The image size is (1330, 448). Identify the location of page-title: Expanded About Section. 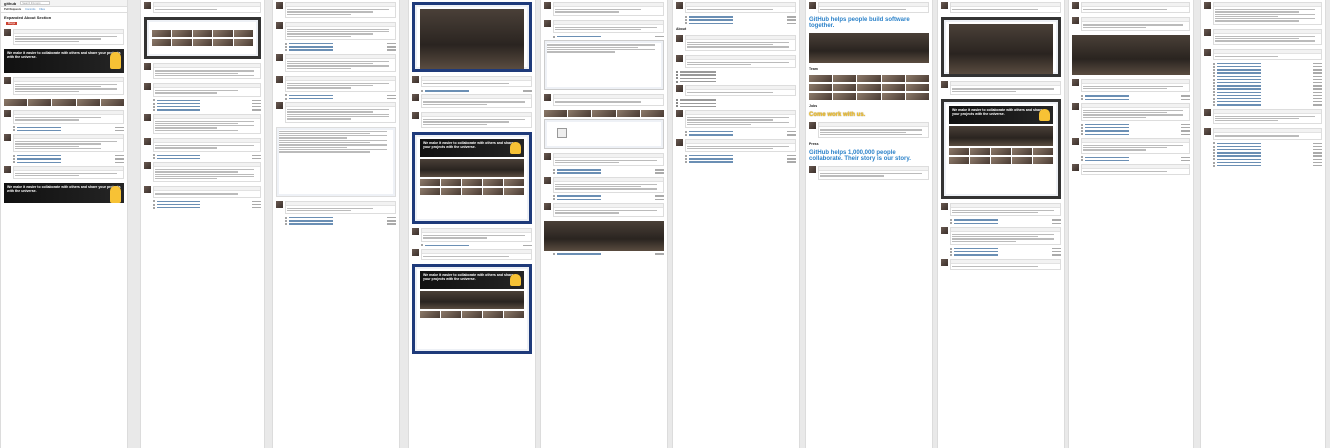
(28, 17).